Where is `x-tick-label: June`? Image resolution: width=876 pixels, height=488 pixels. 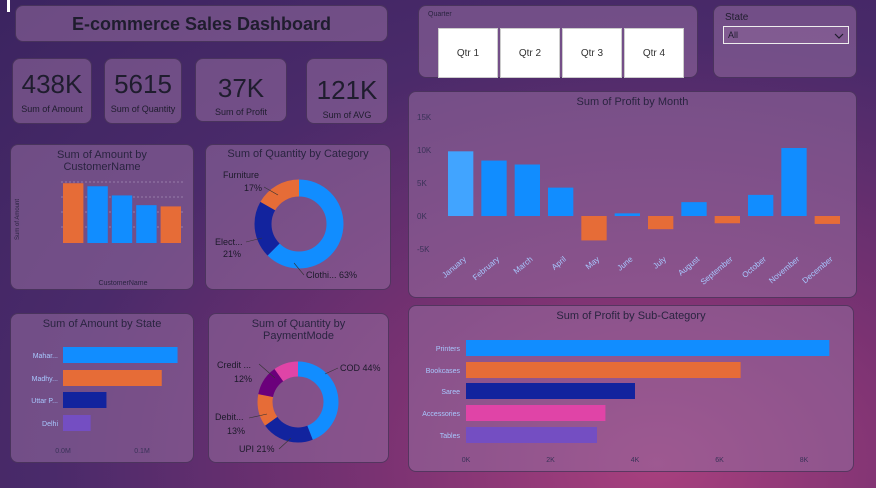 x-tick-label: June is located at coordinates (625, 263).